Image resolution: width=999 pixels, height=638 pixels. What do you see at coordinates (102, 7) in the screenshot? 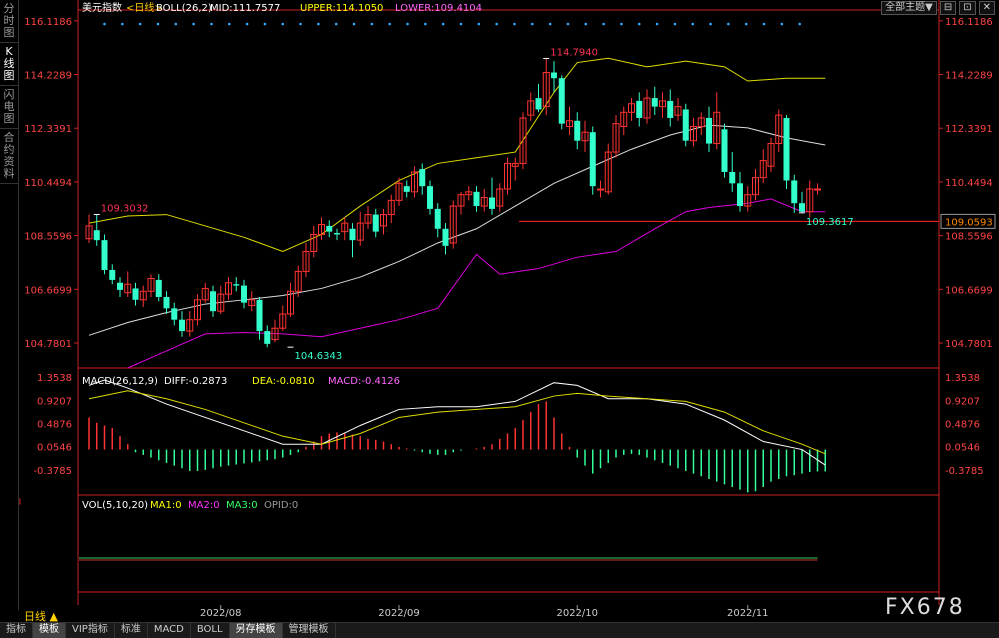
I see `main-legend-0: 美元指数` at bounding box center [102, 7].